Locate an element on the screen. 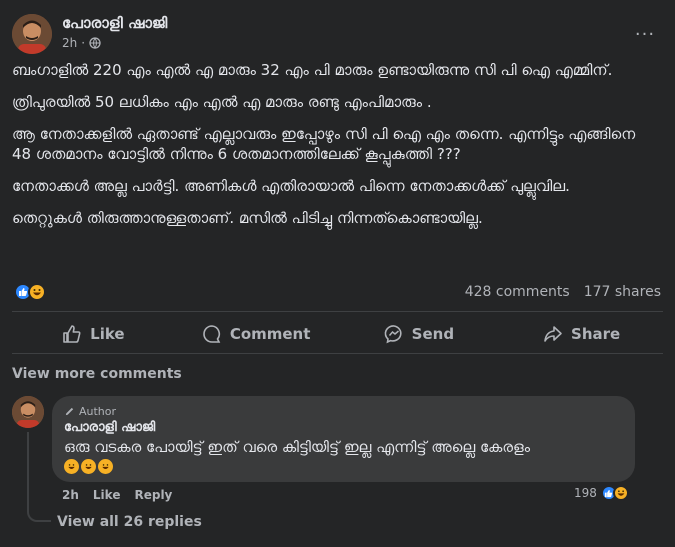  avatar is located at coordinates (32, 34).